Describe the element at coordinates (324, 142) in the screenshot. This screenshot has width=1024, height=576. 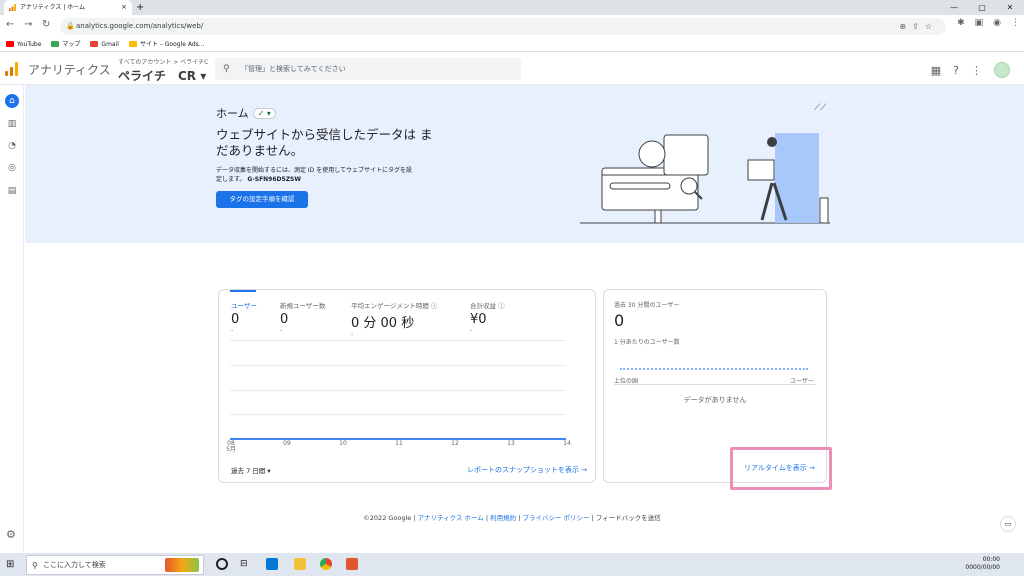
I see `hero-title: ウェブサイトから受信したデータは まだありません。` at that location.